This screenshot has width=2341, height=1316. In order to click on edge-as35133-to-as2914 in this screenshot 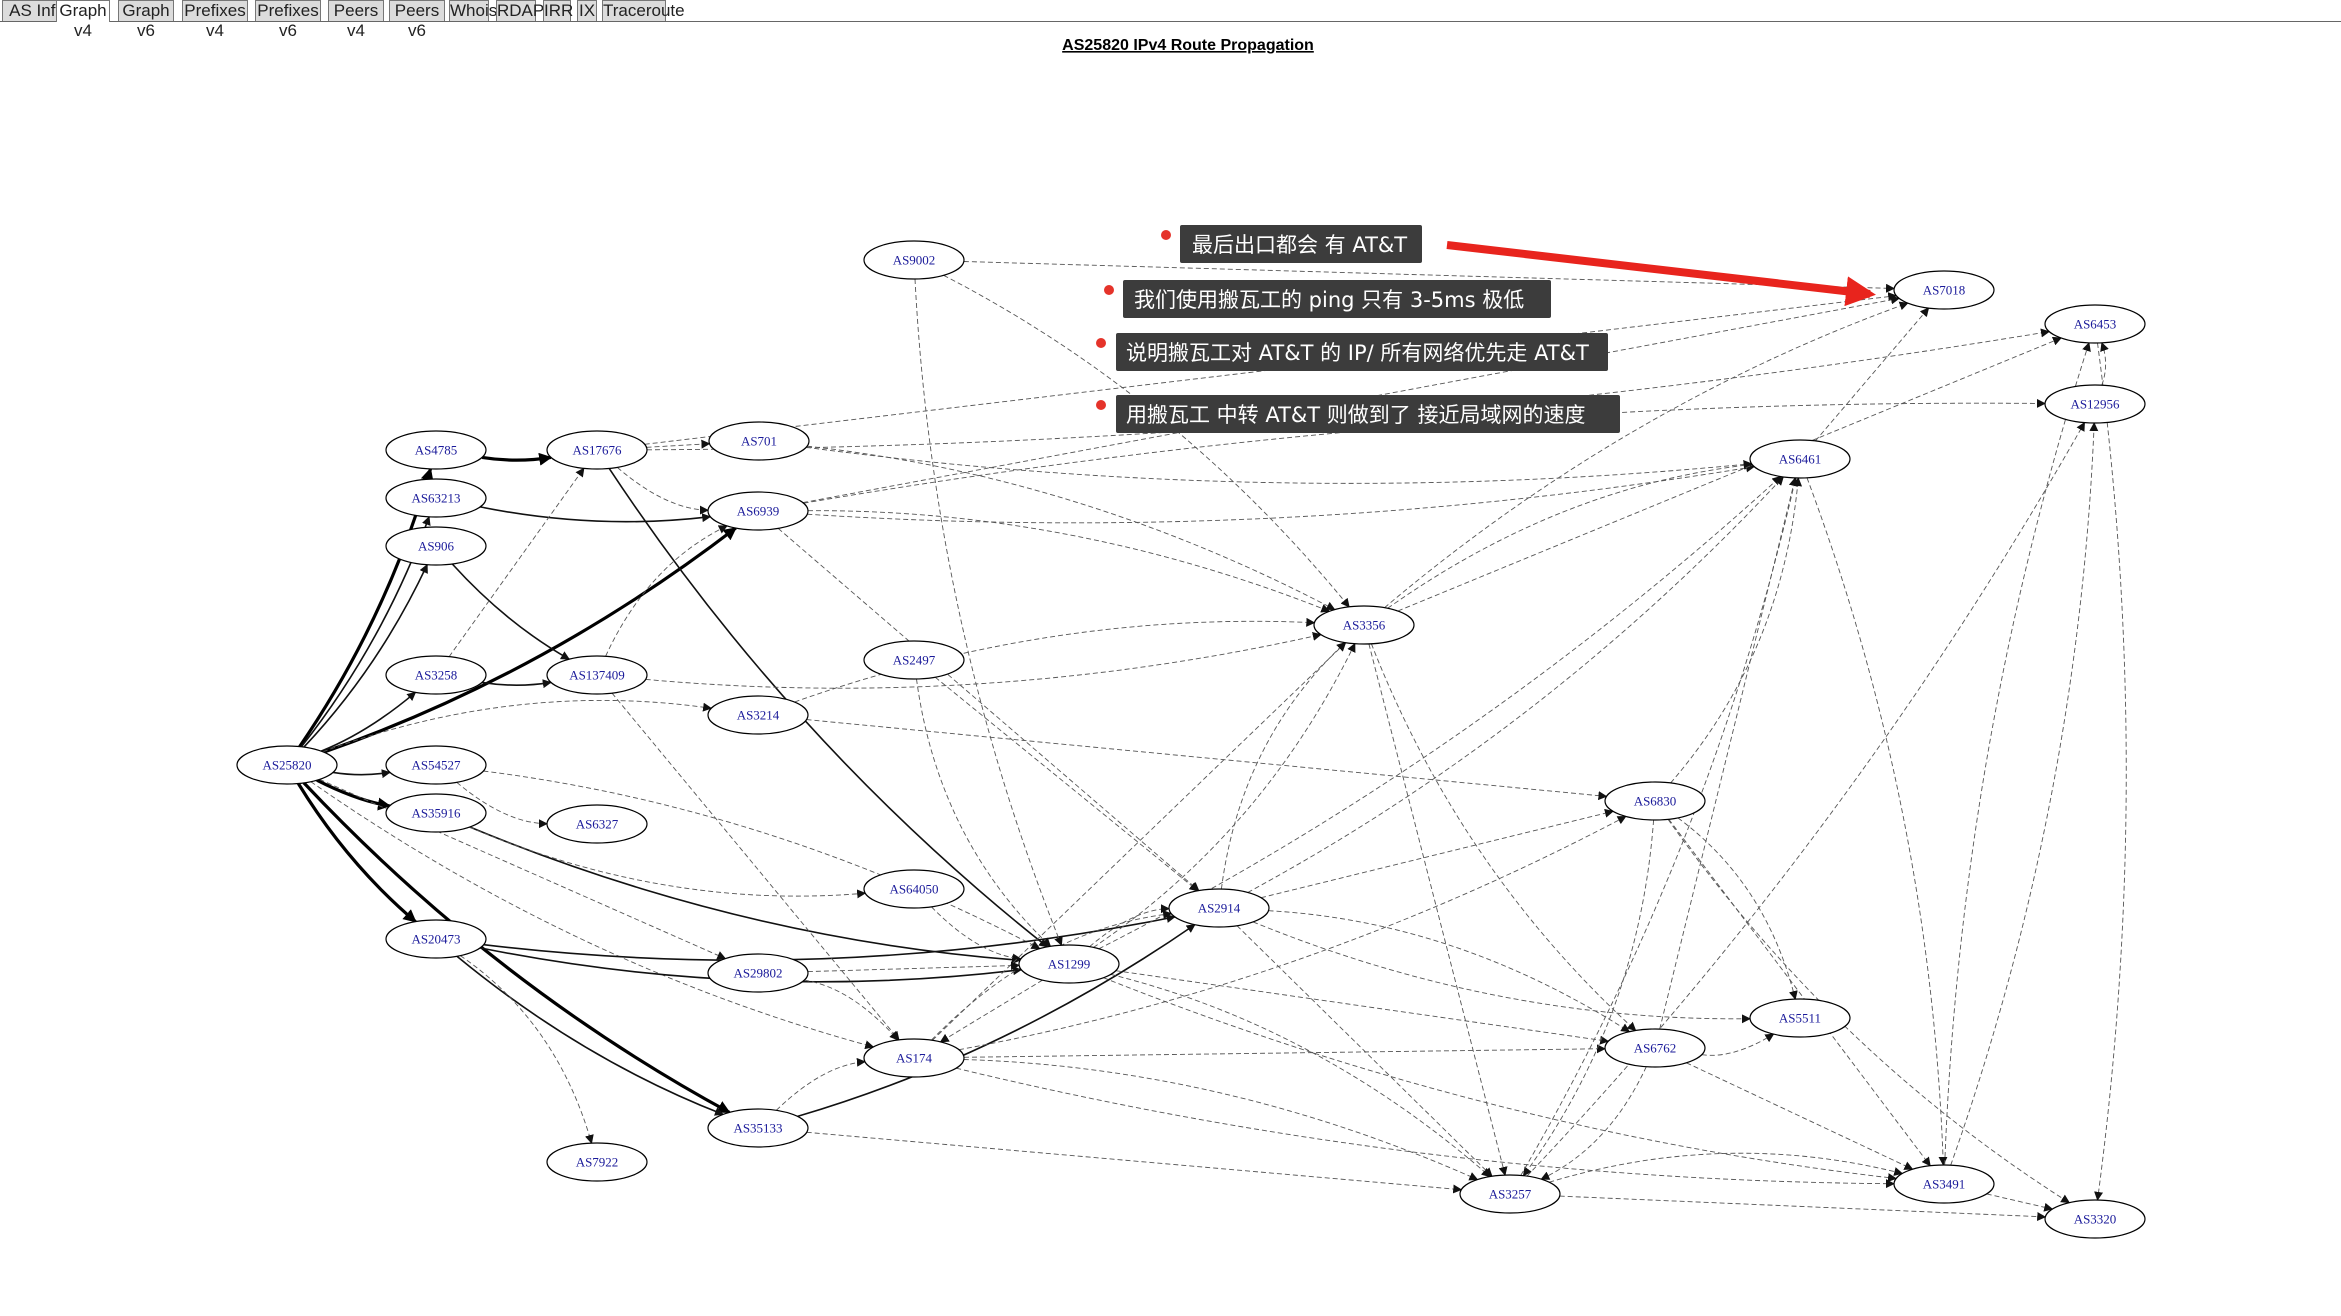, I will do `click(996, 1020)`.